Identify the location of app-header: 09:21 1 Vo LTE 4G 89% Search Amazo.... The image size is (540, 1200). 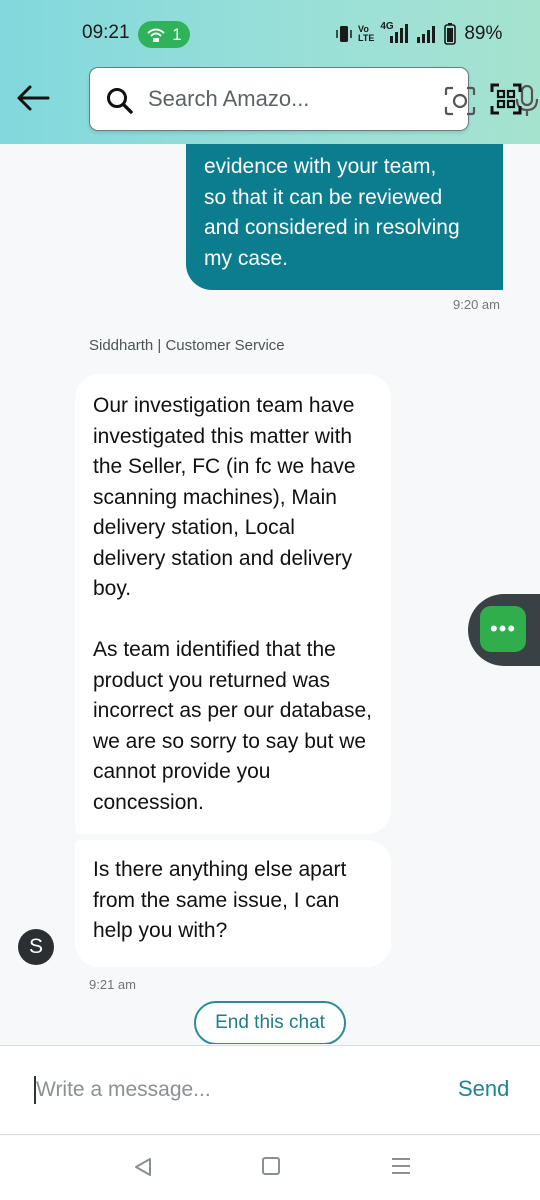
(270, 72).